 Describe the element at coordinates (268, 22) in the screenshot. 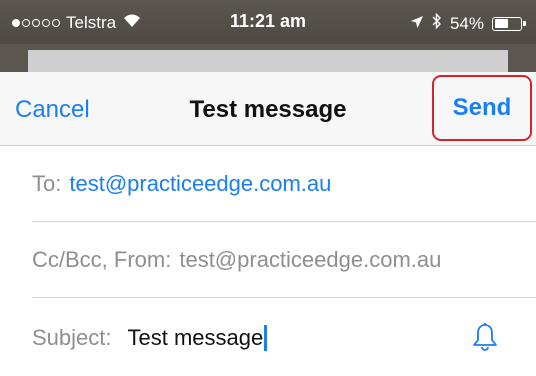

I see `status-bar: Telstra 11:21 am 54%` at that location.